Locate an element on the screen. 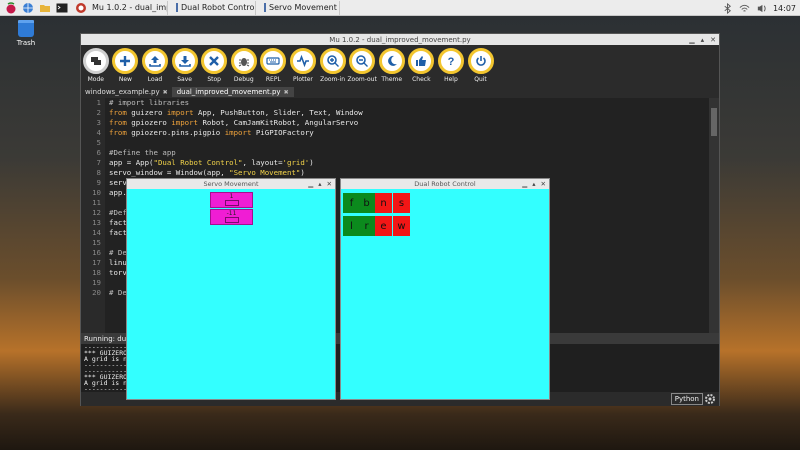  task-servo-movement: Servo Movement is located at coordinates (300, 7).